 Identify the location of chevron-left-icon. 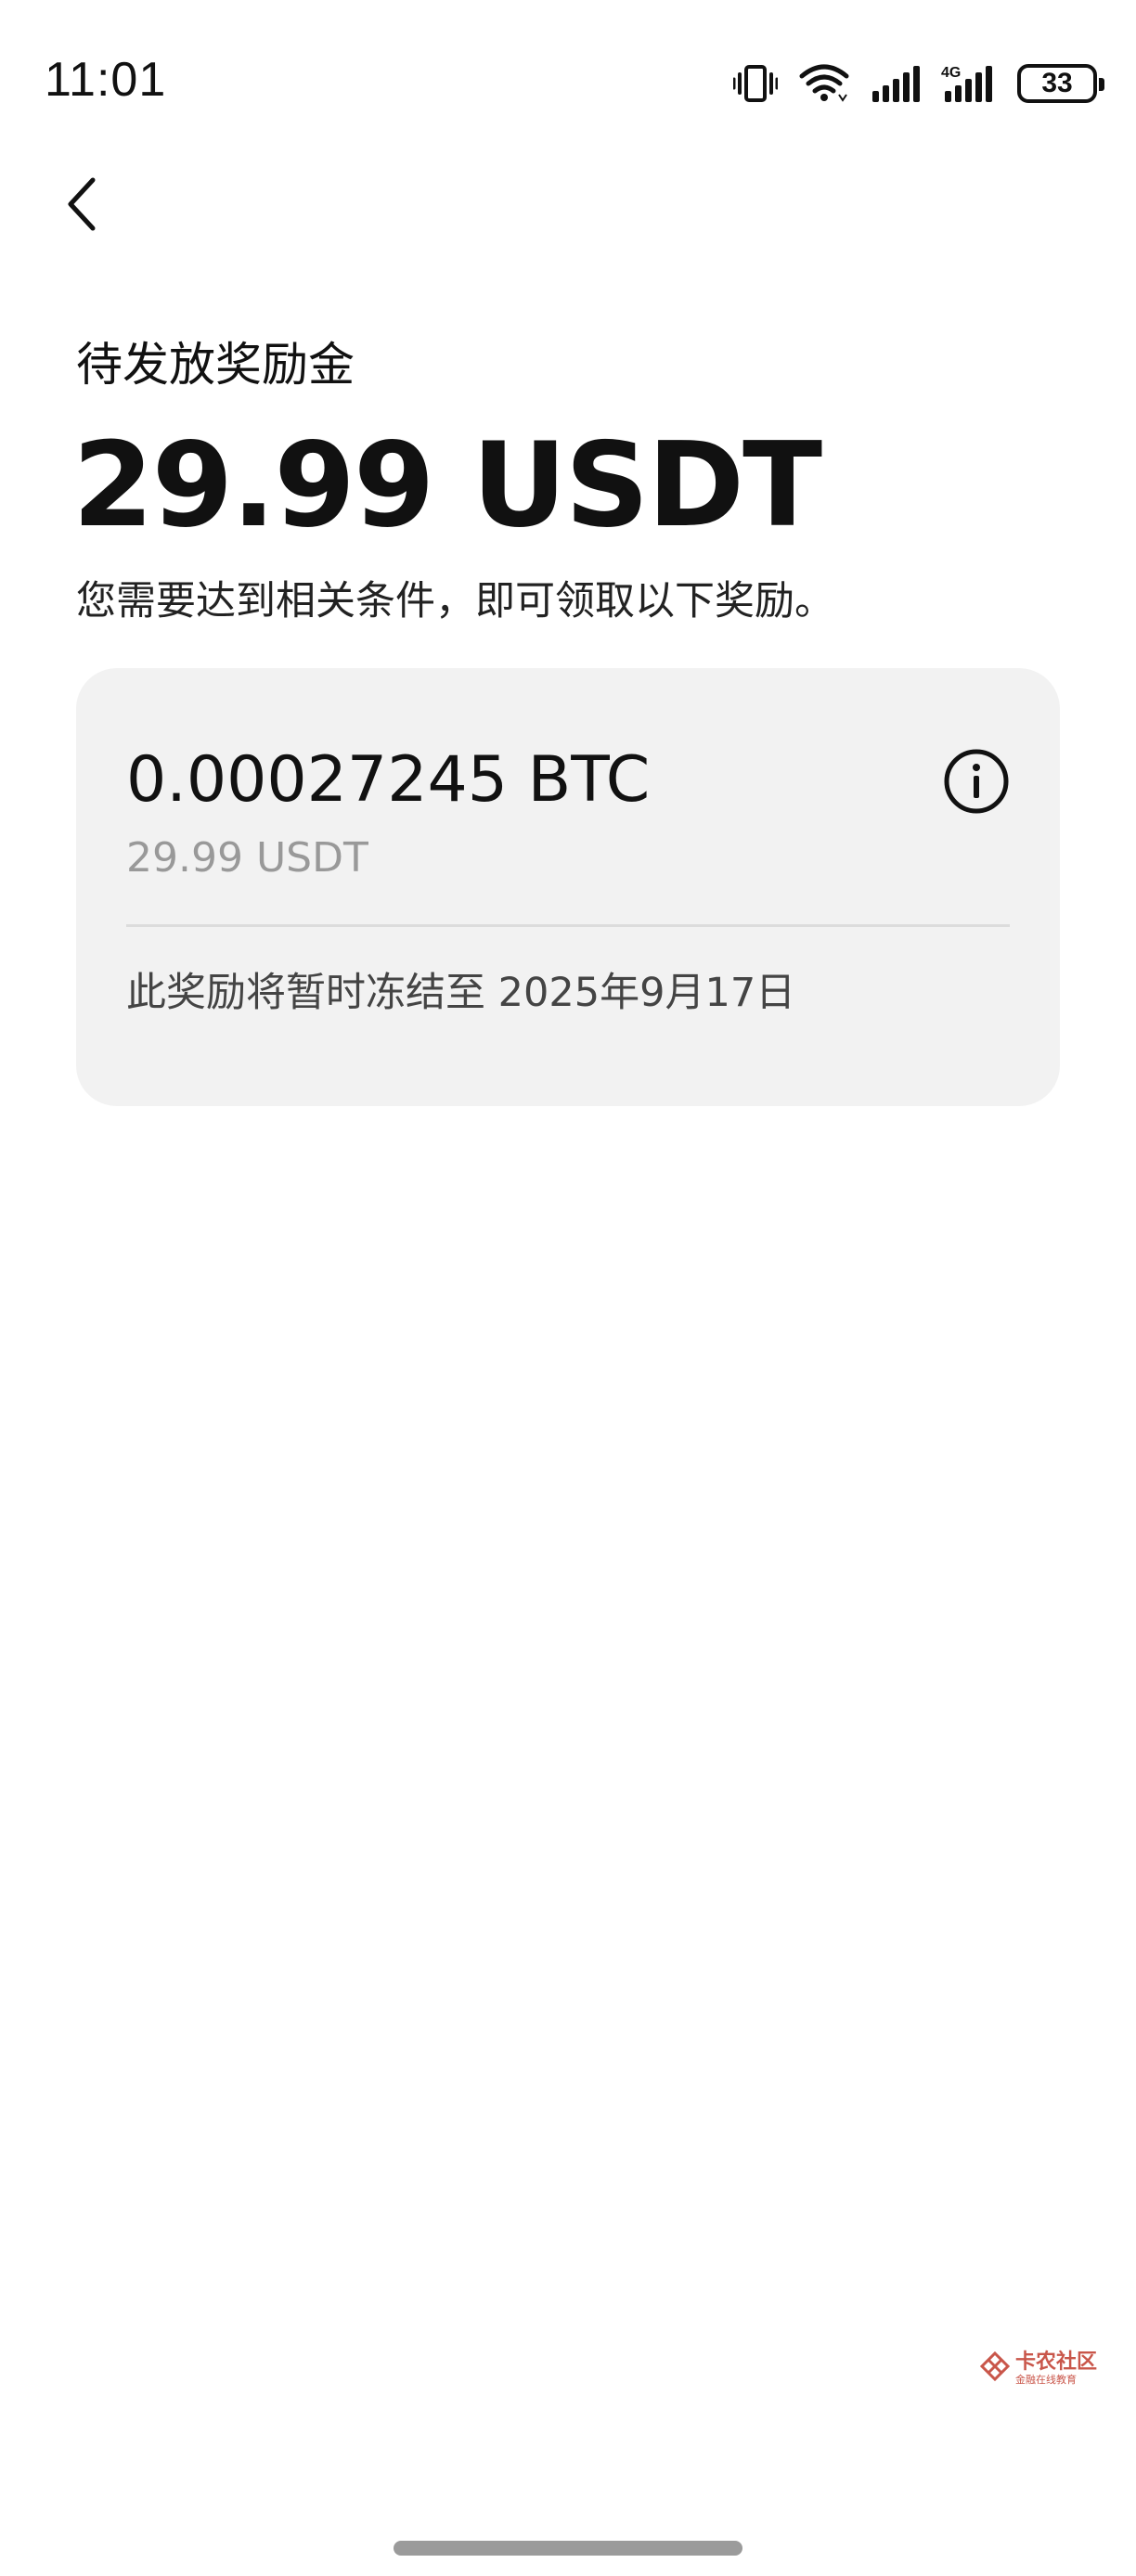
(81, 206).